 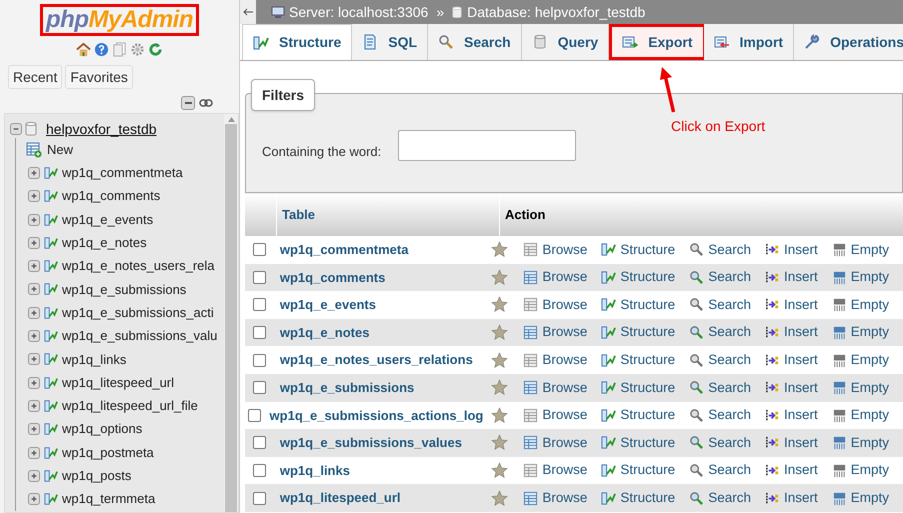 I want to click on help-icon, so click(x=101, y=49).